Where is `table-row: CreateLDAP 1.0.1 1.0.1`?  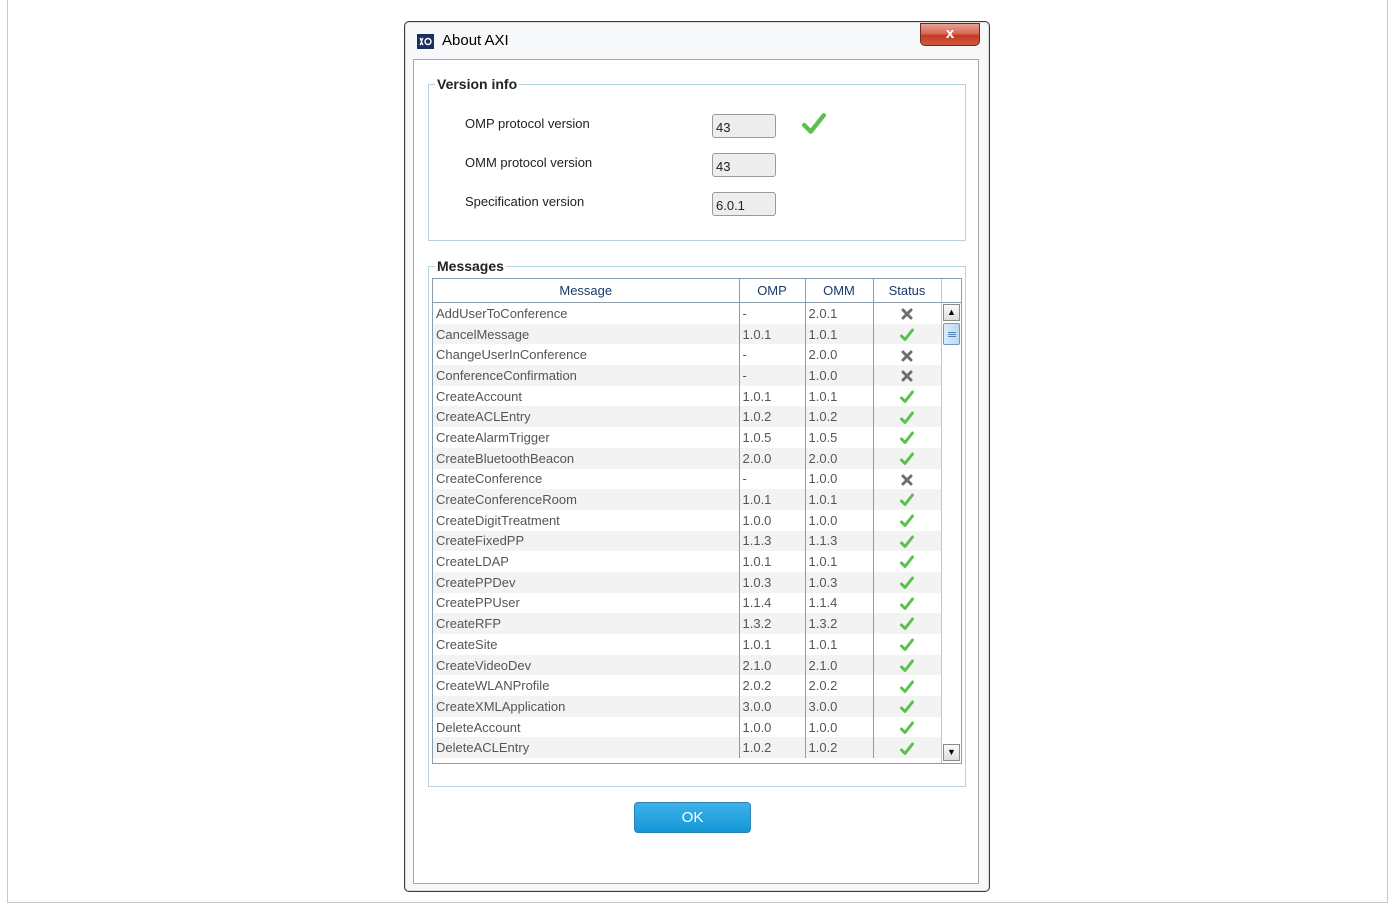
table-row: CreateLDAP 1.0.1 1.0.1 is located at coordinates (687, 561).